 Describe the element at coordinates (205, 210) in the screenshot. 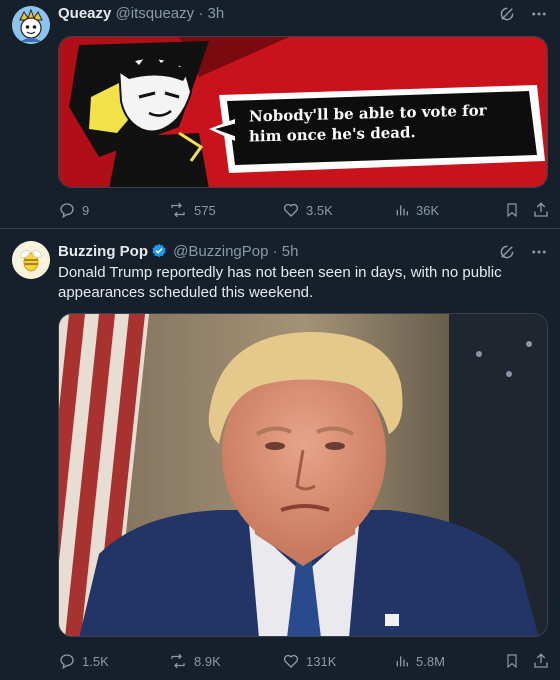

I see `repost-count: 575` at that location.